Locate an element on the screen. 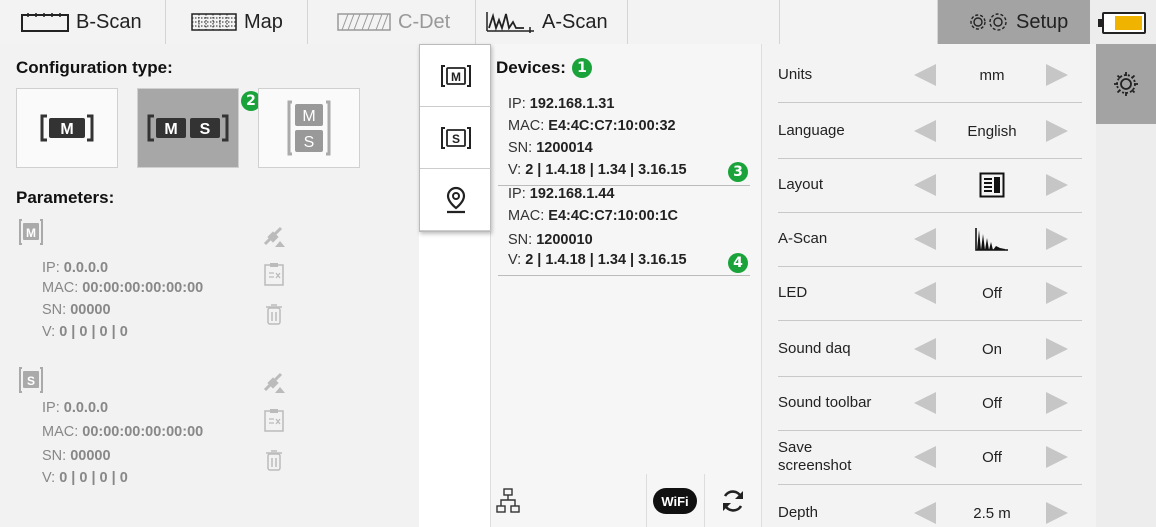 Image resolution: width=1156 pixels, height=527 pixels. clipboard-icon is located at coordinates (274, 420).